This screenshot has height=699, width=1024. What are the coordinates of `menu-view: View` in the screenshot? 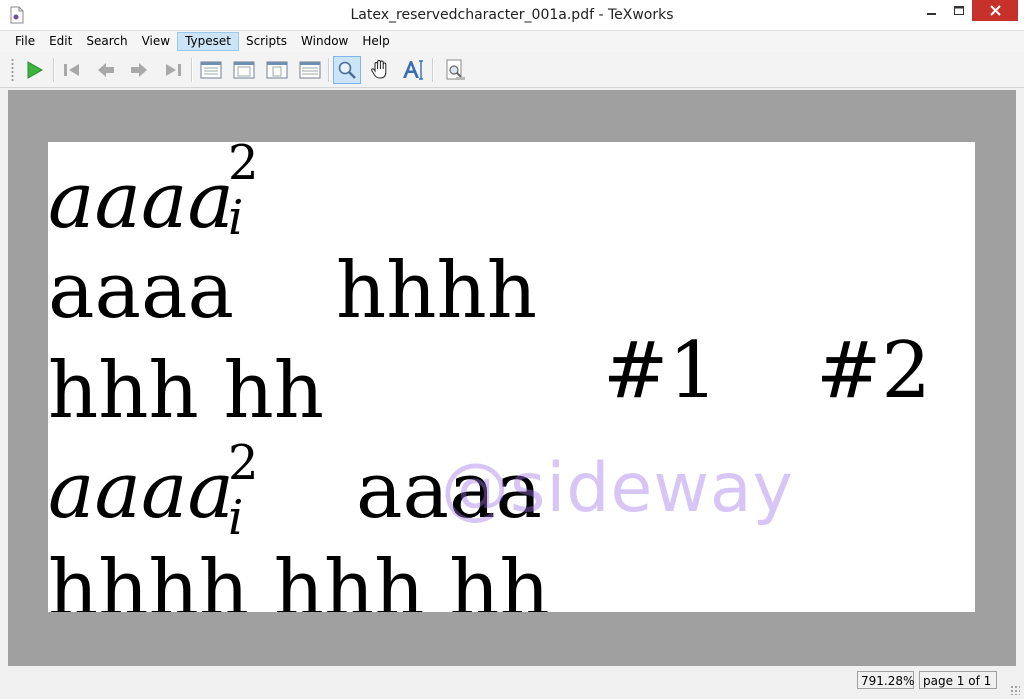 It's located at (156, 41).